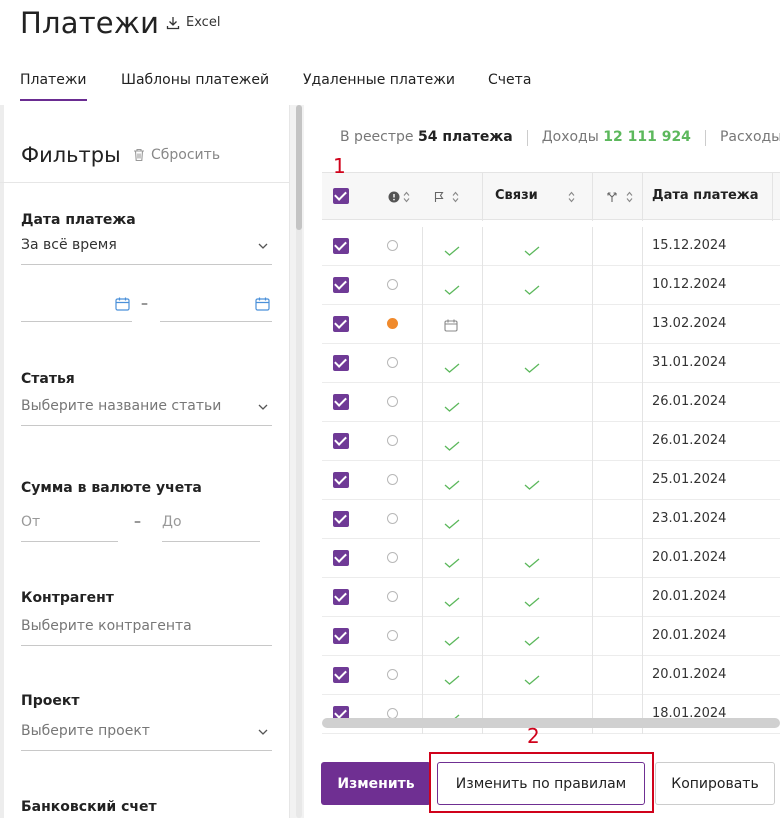 The width and height of the screenshot is (780, 818). What do you see at coordinates (551, 714) in the screenshot?
I see `table-row: 18.01.2024` at bounding box center [551, 714].